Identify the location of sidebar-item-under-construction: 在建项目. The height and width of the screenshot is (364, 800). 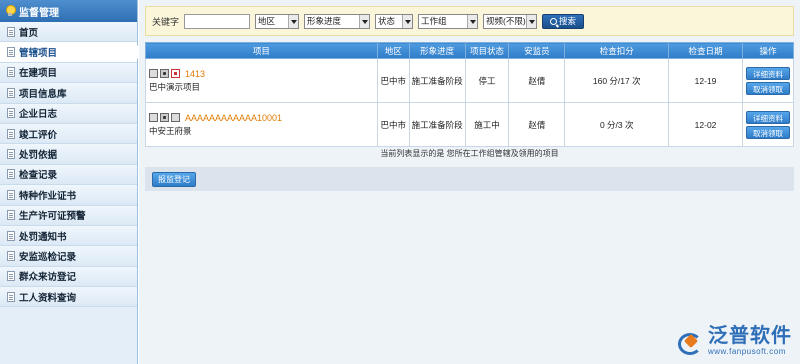
(68, 73).